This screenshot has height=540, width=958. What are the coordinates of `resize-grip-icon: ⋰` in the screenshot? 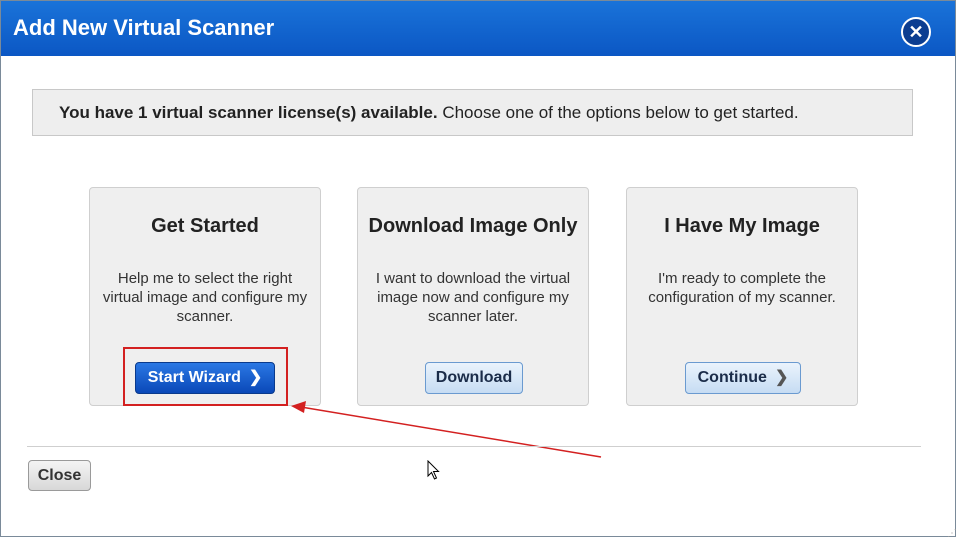 It's located at (952, 533).